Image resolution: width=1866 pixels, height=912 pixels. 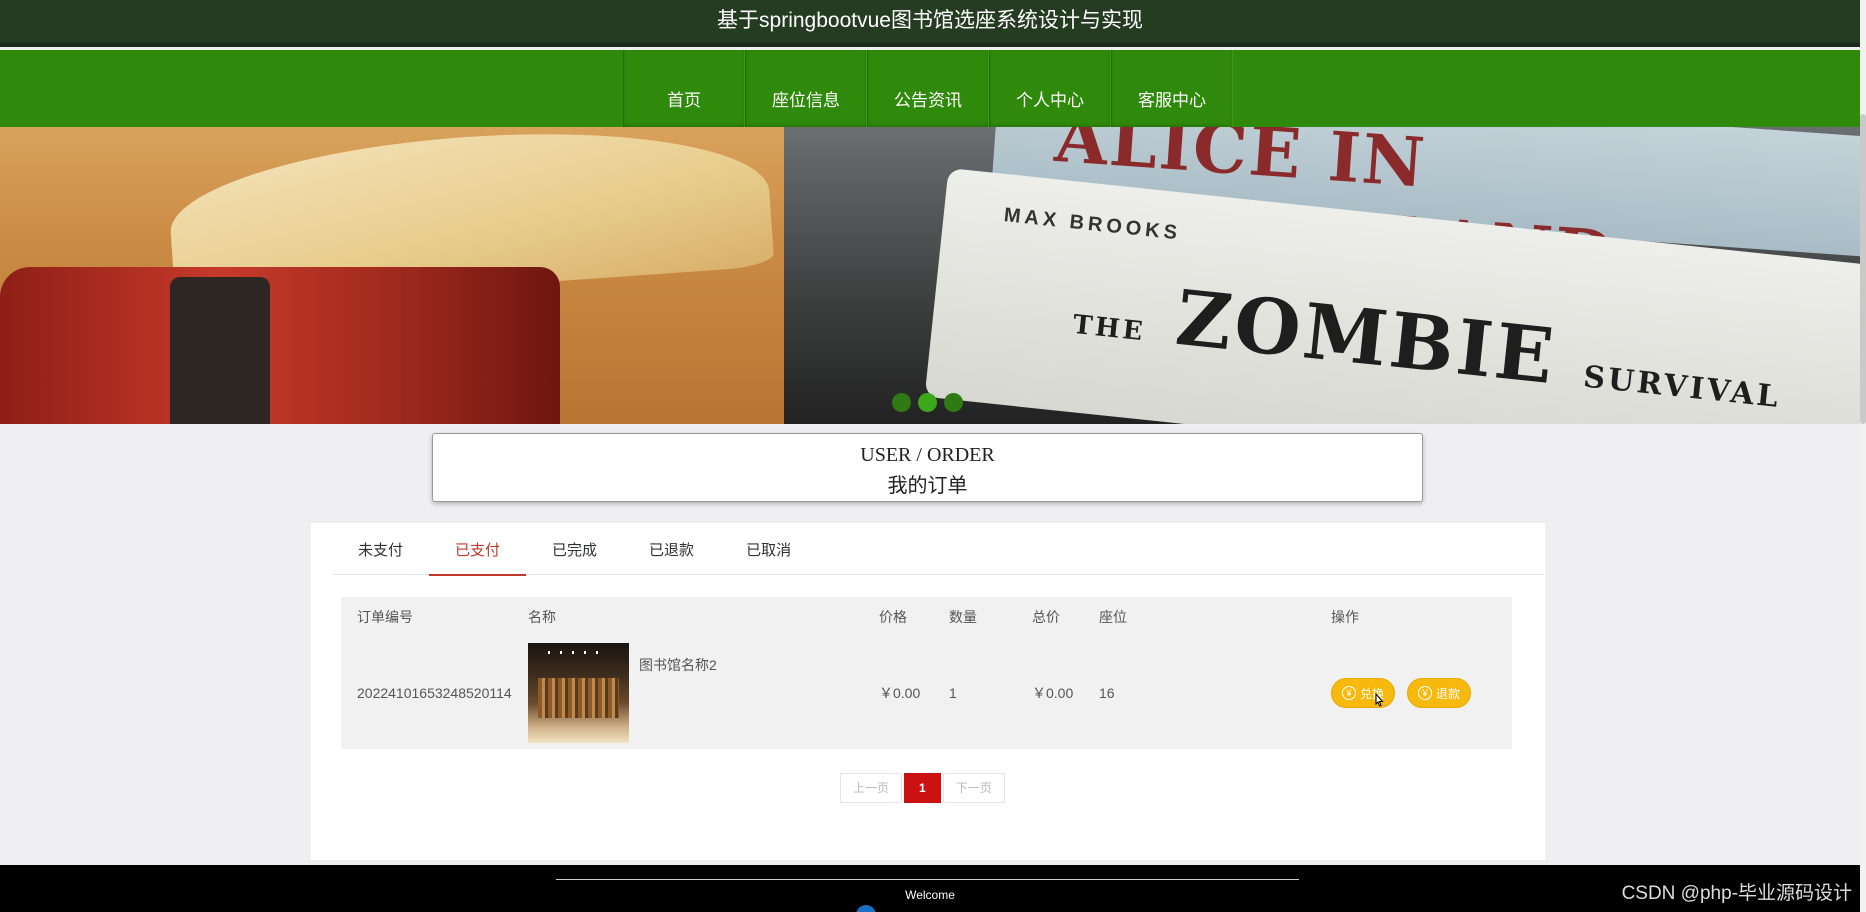 What do you see at coordinates (927, 879) in the screenshot?
I see `footer-divider` at bounding box center [927, 879].